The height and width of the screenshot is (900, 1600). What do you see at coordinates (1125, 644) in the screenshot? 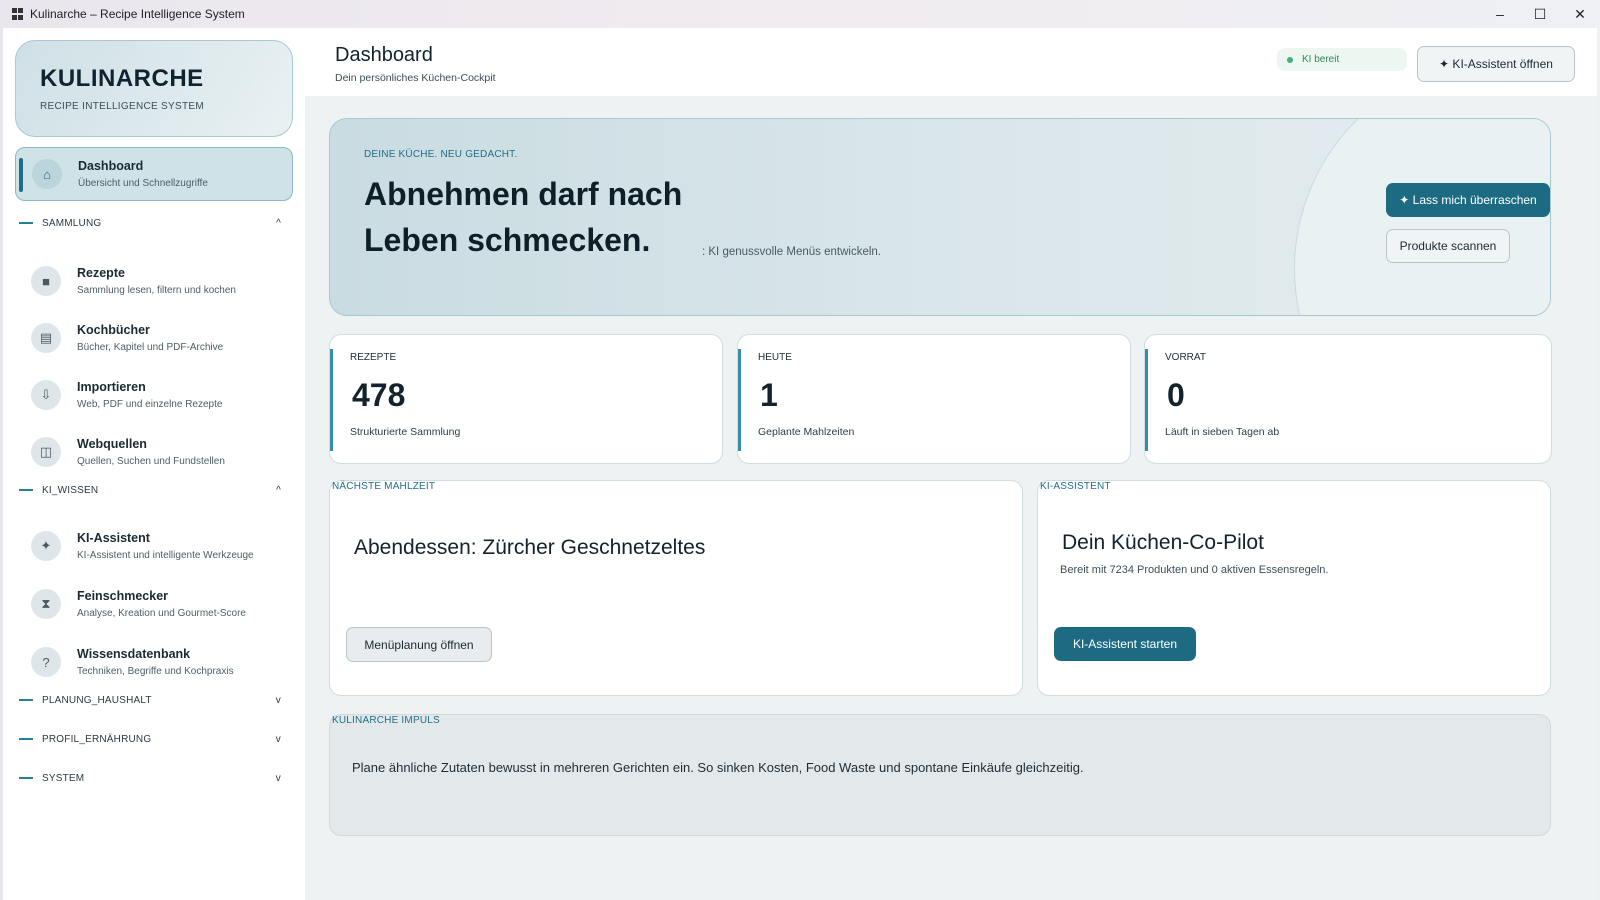
I see `start-assistant-button: KI-Assistent starten` at bounding box center [1125, 644].